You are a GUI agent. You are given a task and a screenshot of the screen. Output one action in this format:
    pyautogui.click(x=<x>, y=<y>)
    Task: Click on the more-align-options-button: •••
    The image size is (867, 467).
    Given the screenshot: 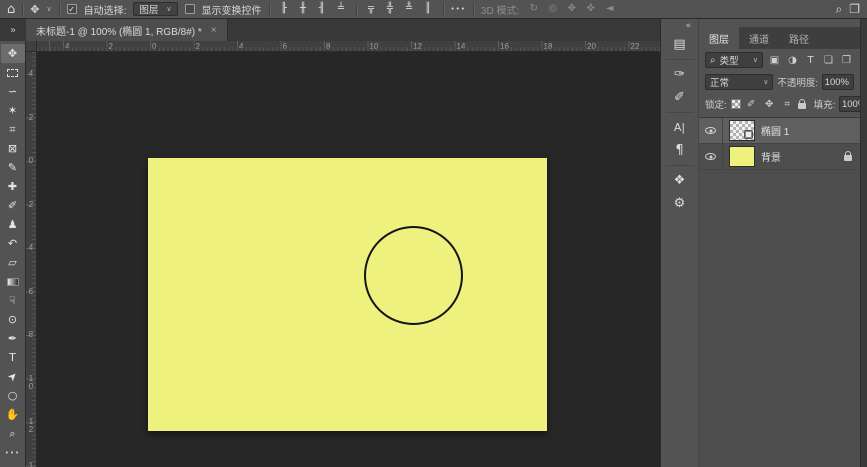 What is the action you would take?
    pyautogui.click(x=458, y=9)
    